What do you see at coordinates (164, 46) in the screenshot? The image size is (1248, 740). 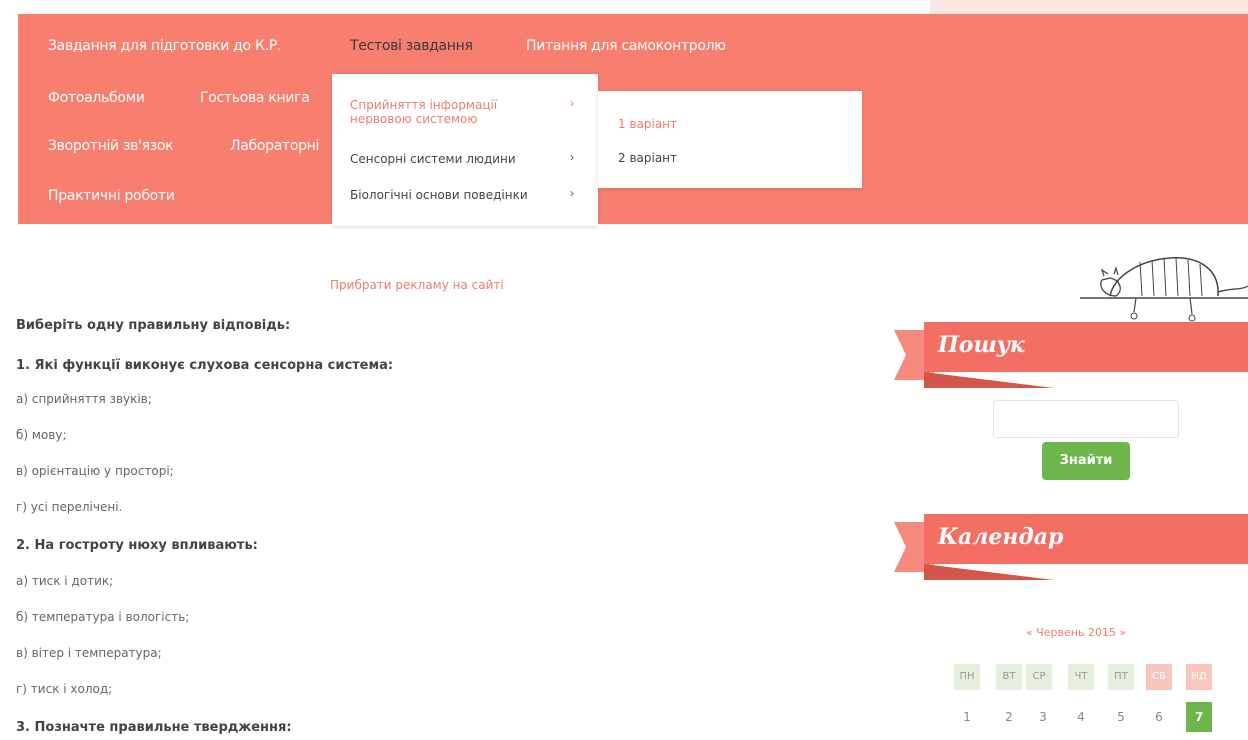 I see `nav-item-kr-prep: Завдання для підготовки до К.Р.` at bounding box center [164, 46].